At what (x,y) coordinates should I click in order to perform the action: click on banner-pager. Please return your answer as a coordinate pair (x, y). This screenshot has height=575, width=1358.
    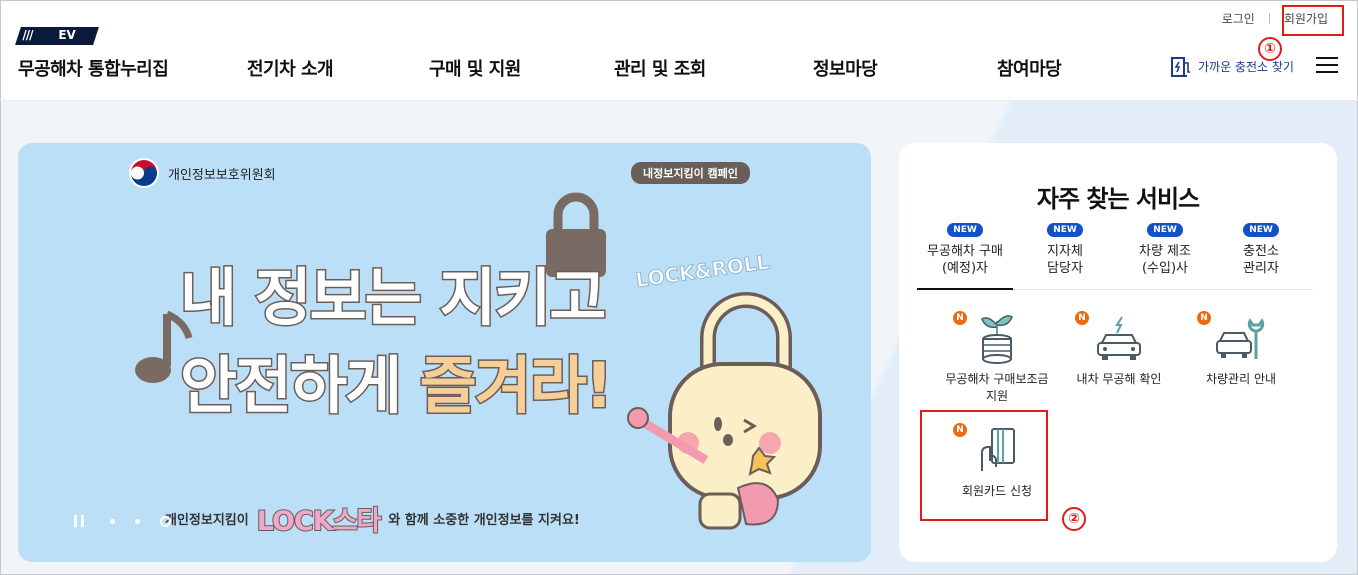
    Looking at the image, I should click on (132, 521).